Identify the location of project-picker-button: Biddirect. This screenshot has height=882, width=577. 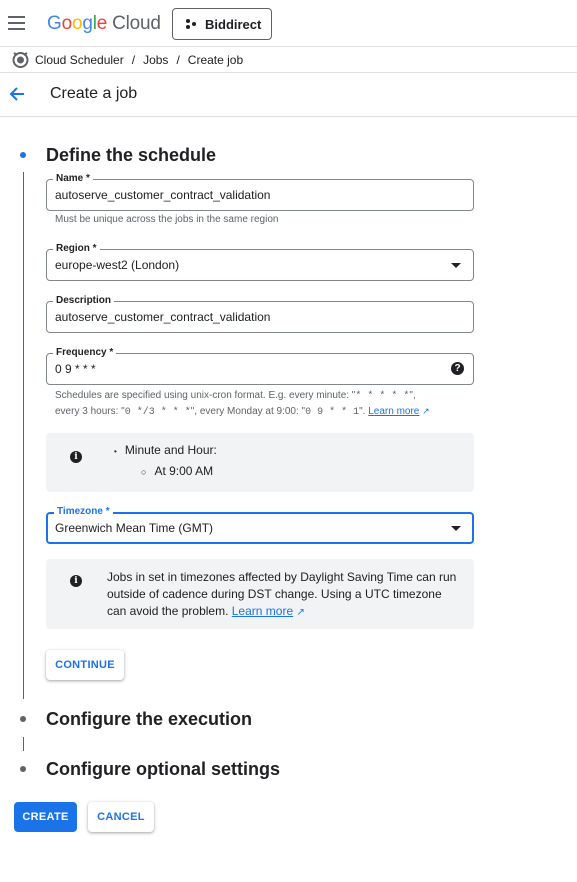
(222, 24).